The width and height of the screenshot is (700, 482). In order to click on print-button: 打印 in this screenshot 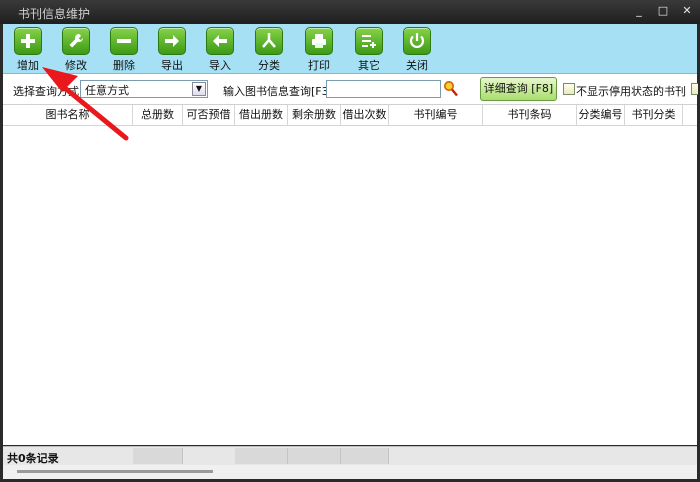, I will do `click(319, 49)`.